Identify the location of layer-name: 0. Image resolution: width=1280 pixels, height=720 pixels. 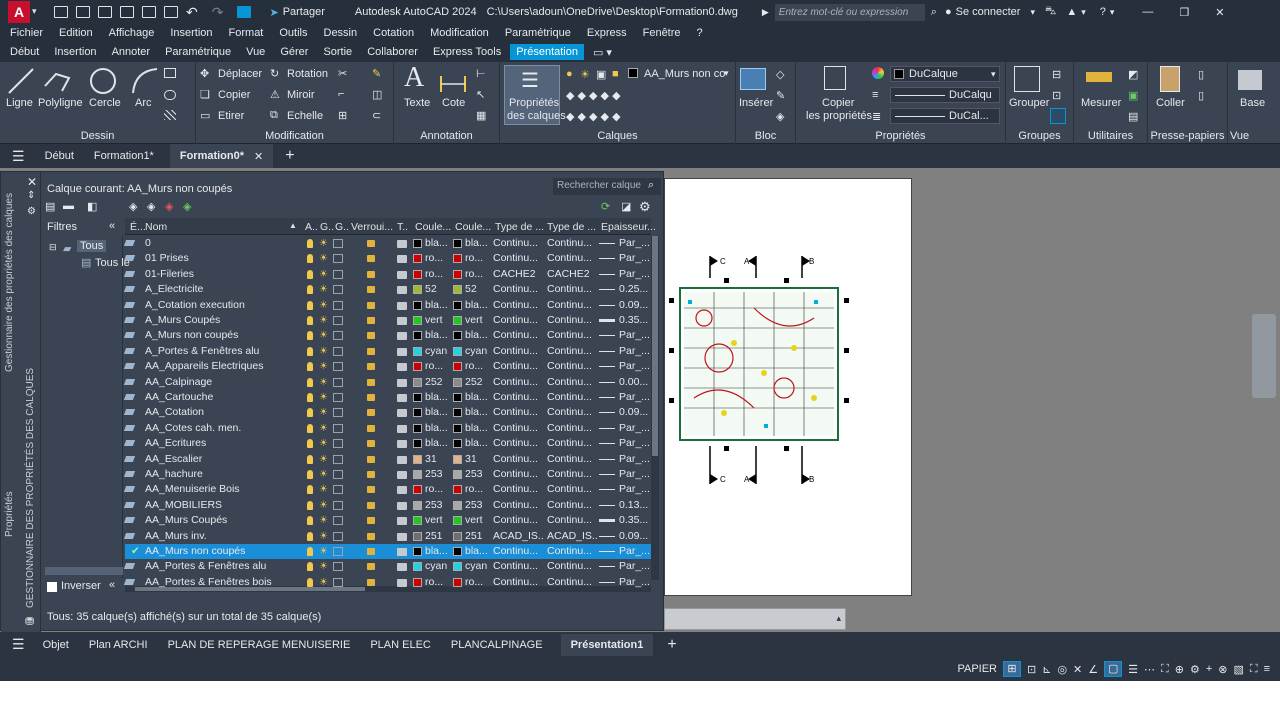
(220, 243).